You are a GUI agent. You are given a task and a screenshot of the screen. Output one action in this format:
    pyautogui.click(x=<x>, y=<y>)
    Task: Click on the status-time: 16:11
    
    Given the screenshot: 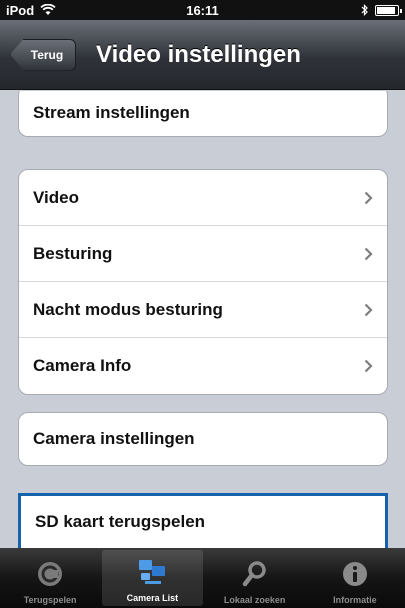 What is the action you would take?
    pyautogui.click(x=202, y=10)
    